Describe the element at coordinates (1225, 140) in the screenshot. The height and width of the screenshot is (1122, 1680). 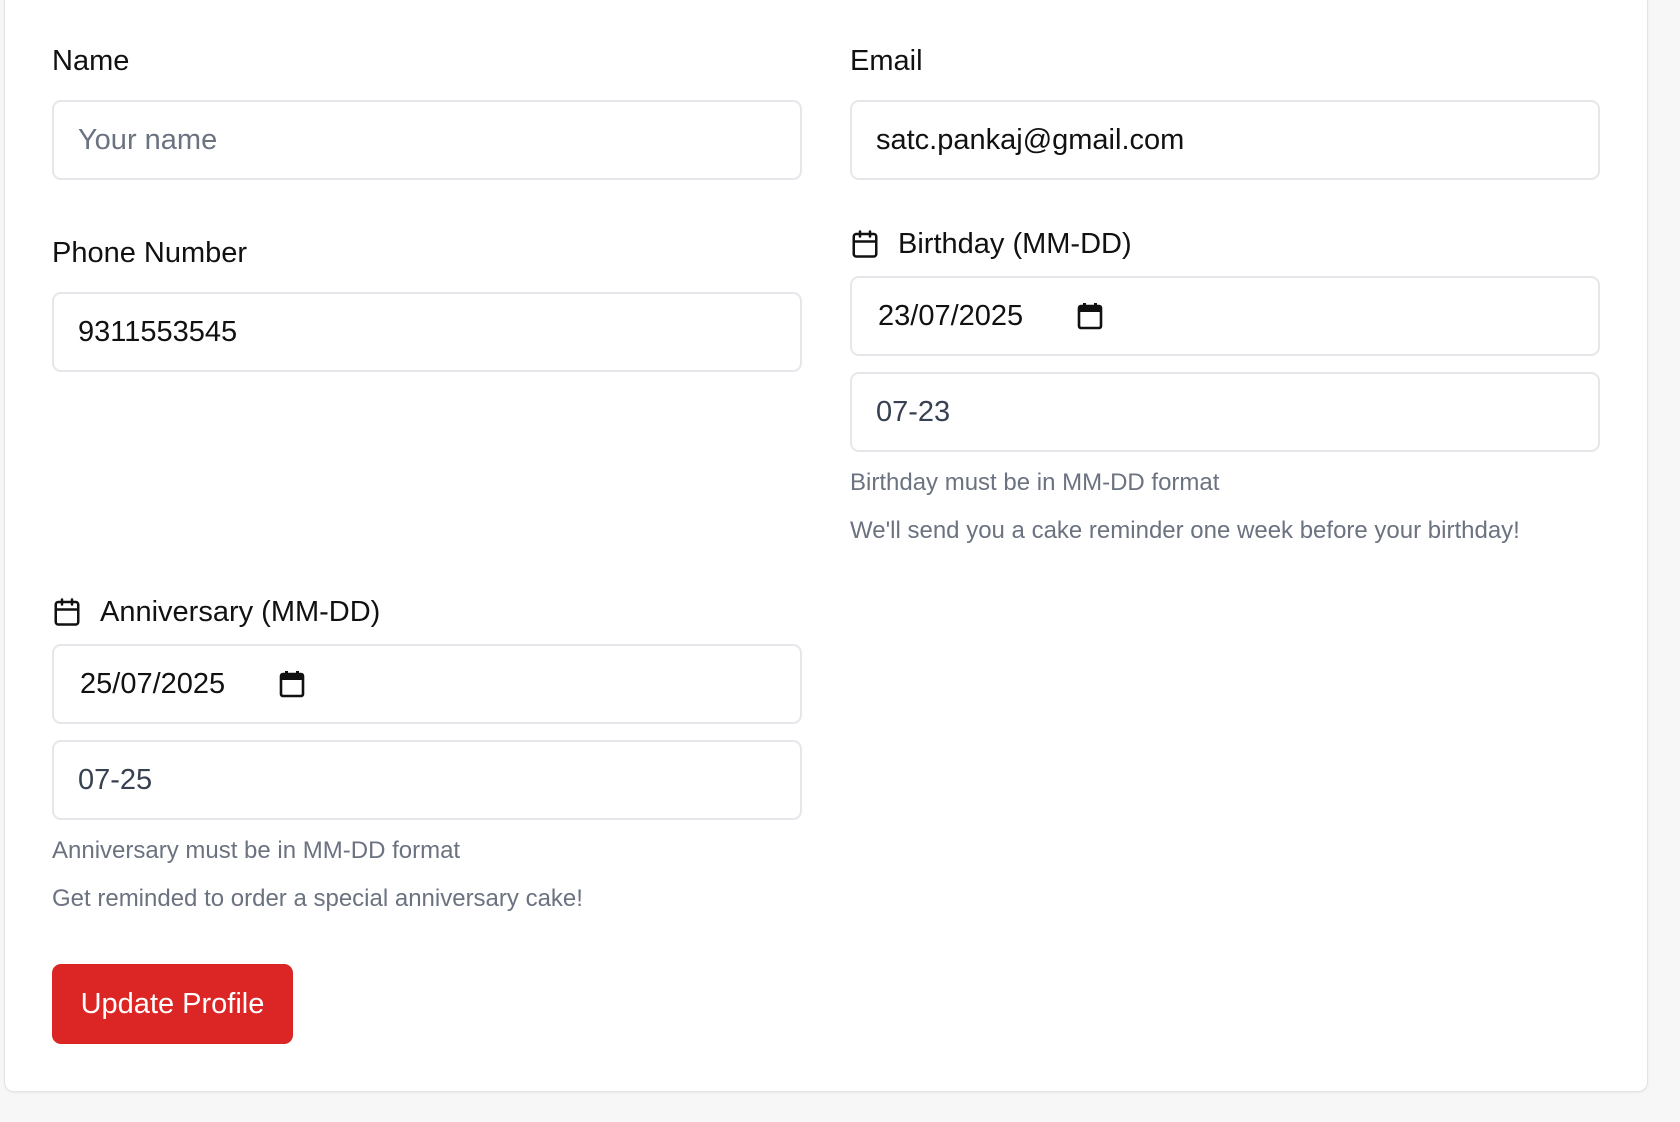
I see `email-input: satc.pankaj@gmail.com` at that location.